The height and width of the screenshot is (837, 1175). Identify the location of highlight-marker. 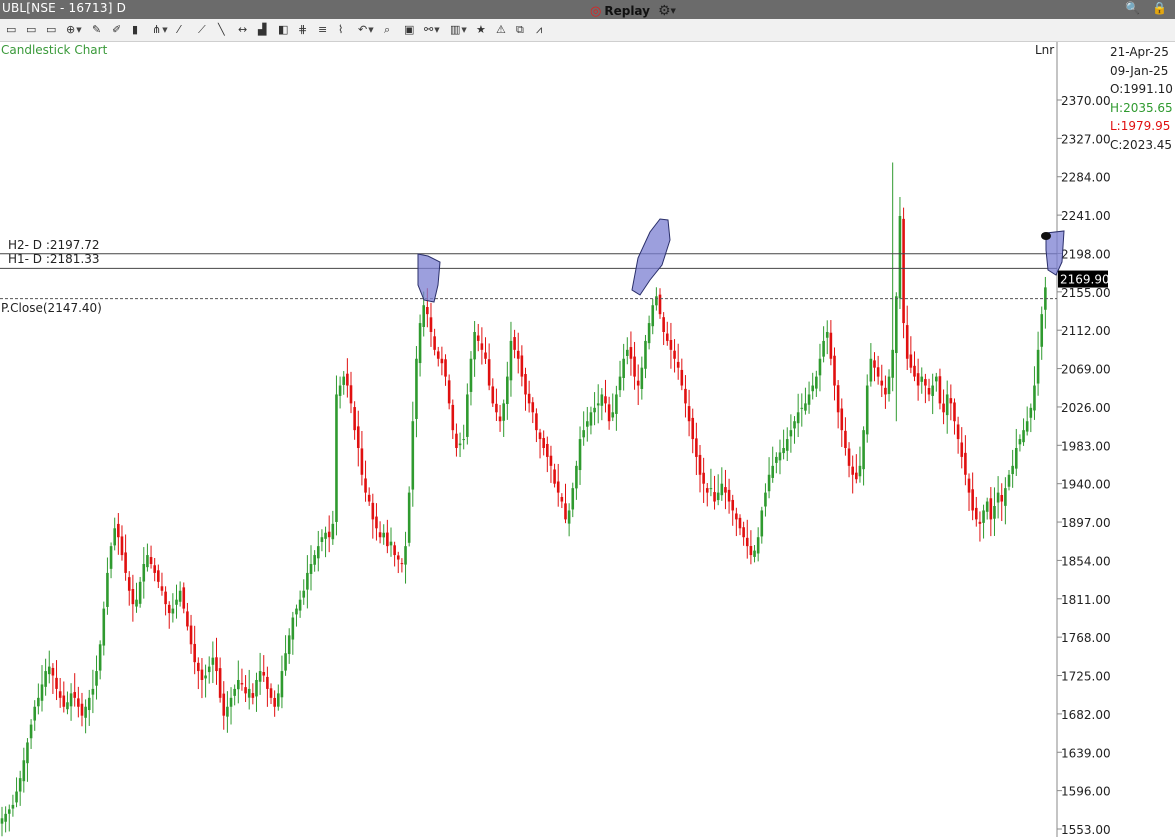
(651, 257).